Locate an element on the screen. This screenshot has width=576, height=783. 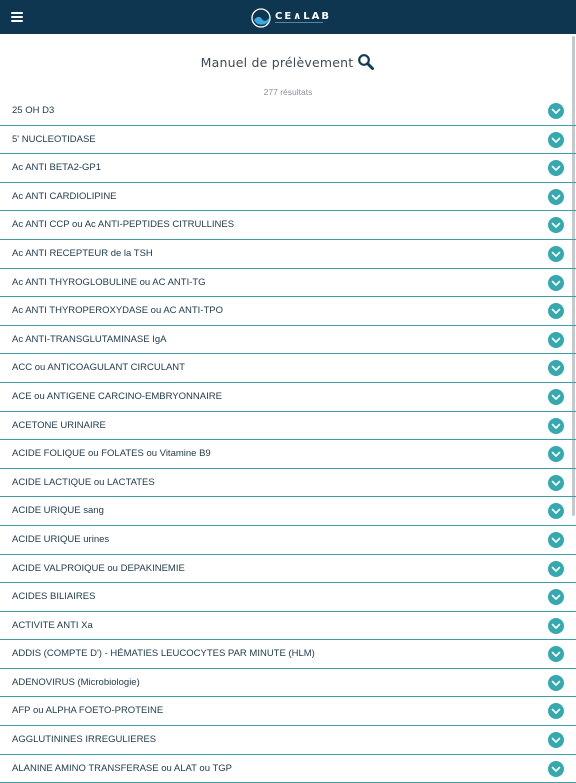
list-item-label: Ac ANTI CARDIOLIPINE is located at coordinates (64, 196).